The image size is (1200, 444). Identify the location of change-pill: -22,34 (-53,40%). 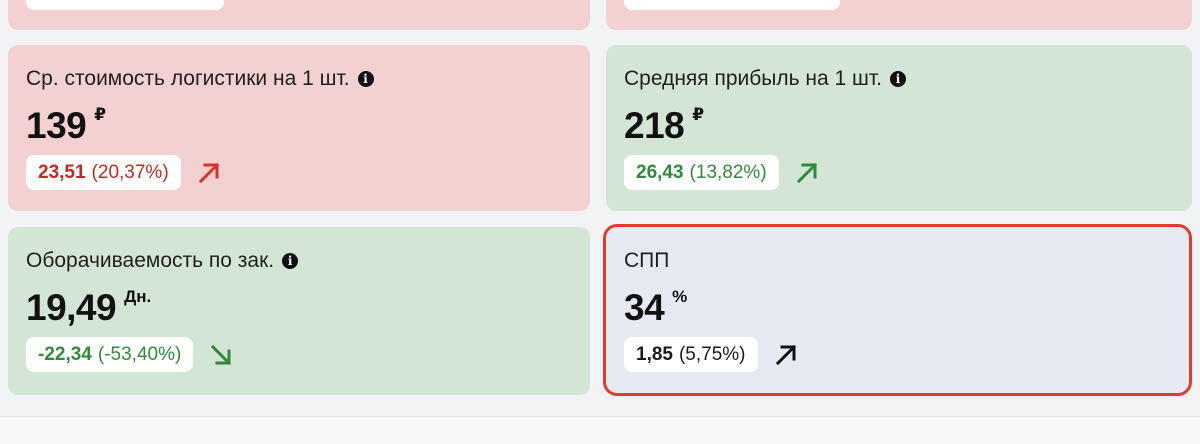
(110, 354).